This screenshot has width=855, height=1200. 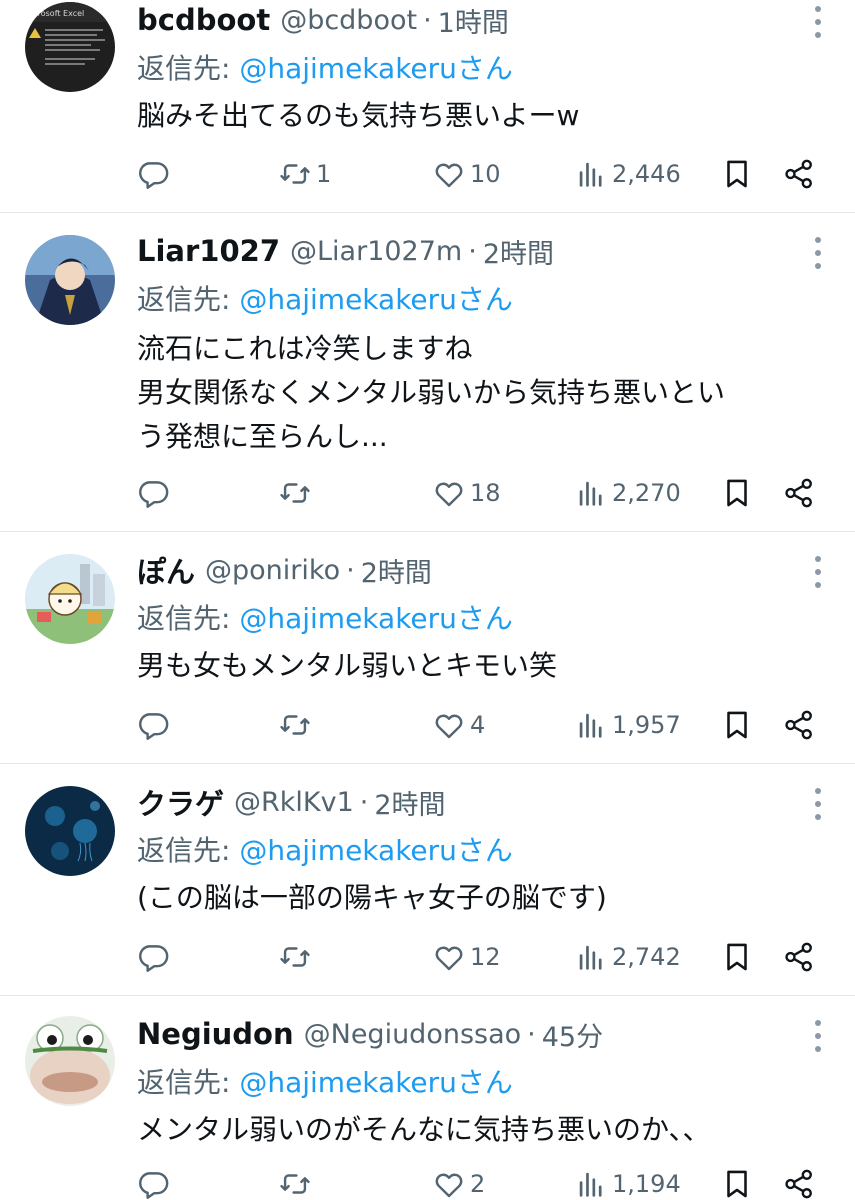 I want to click on like-count: 4, so click(x=478, y=725).